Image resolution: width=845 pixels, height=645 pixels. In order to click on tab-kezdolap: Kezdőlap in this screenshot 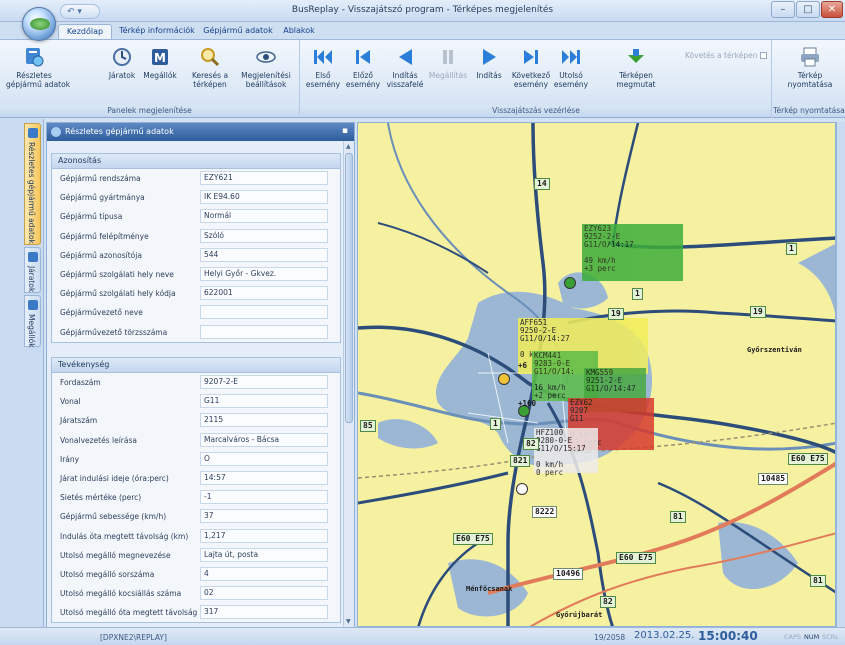, I will do `click(85, 31)`.